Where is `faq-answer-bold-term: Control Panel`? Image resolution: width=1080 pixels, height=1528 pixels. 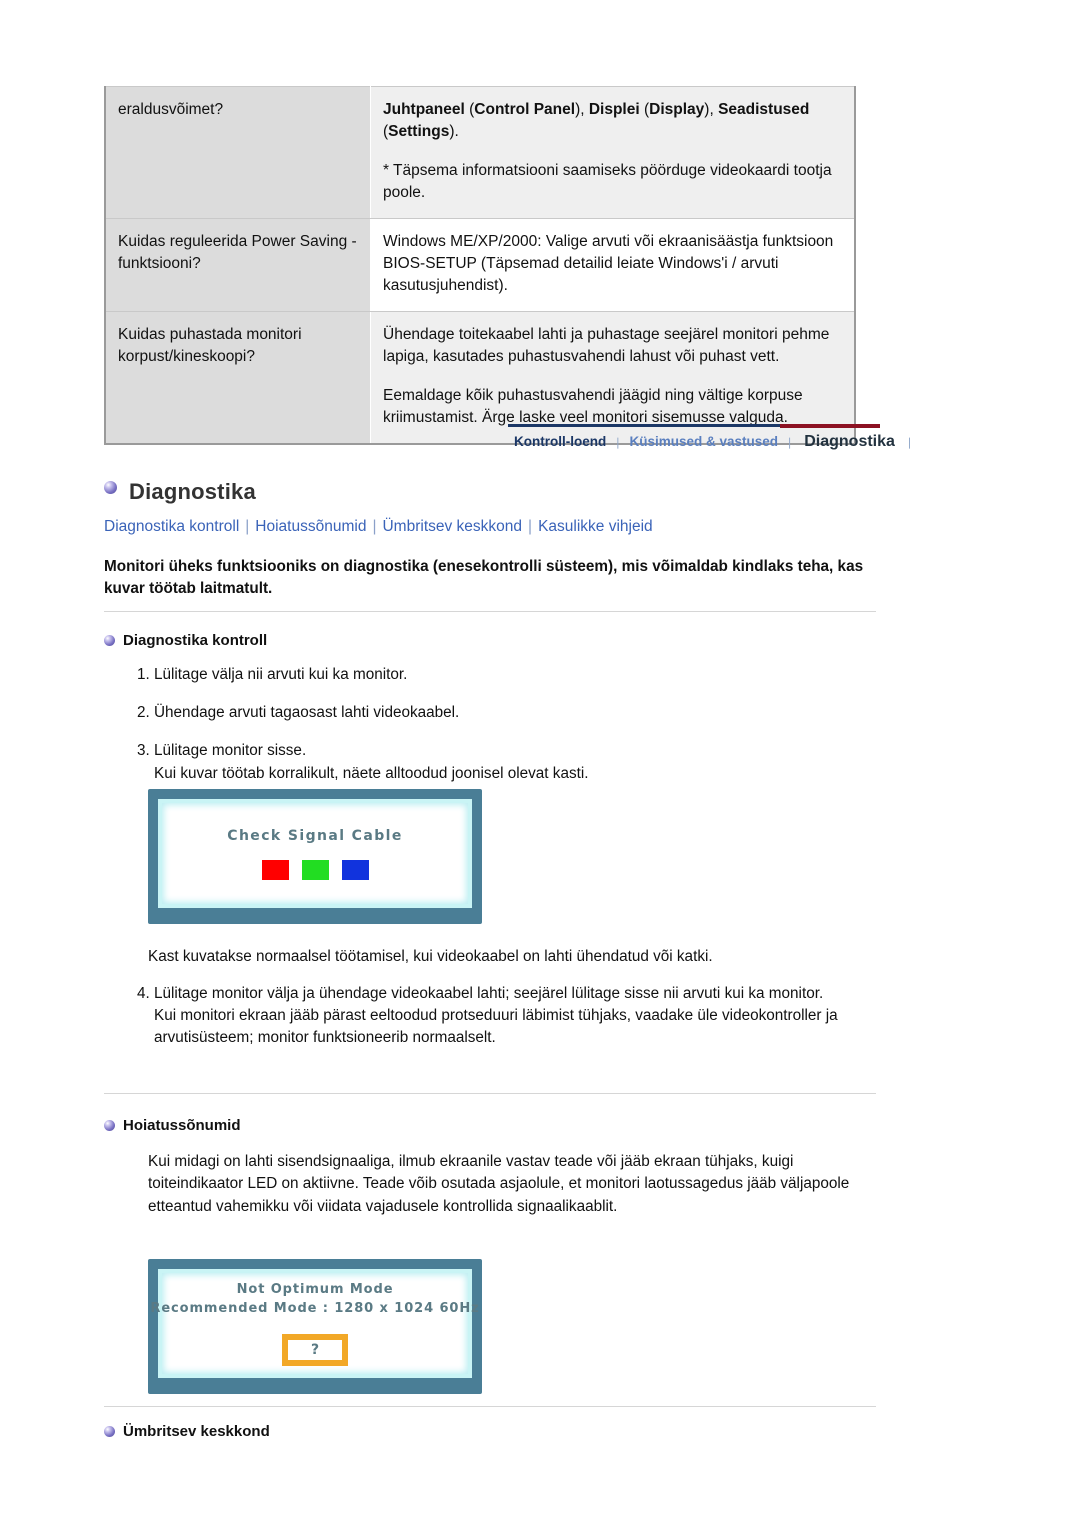 faq-answer-bold-term: Control Panel is located at coordinates (525, 109).